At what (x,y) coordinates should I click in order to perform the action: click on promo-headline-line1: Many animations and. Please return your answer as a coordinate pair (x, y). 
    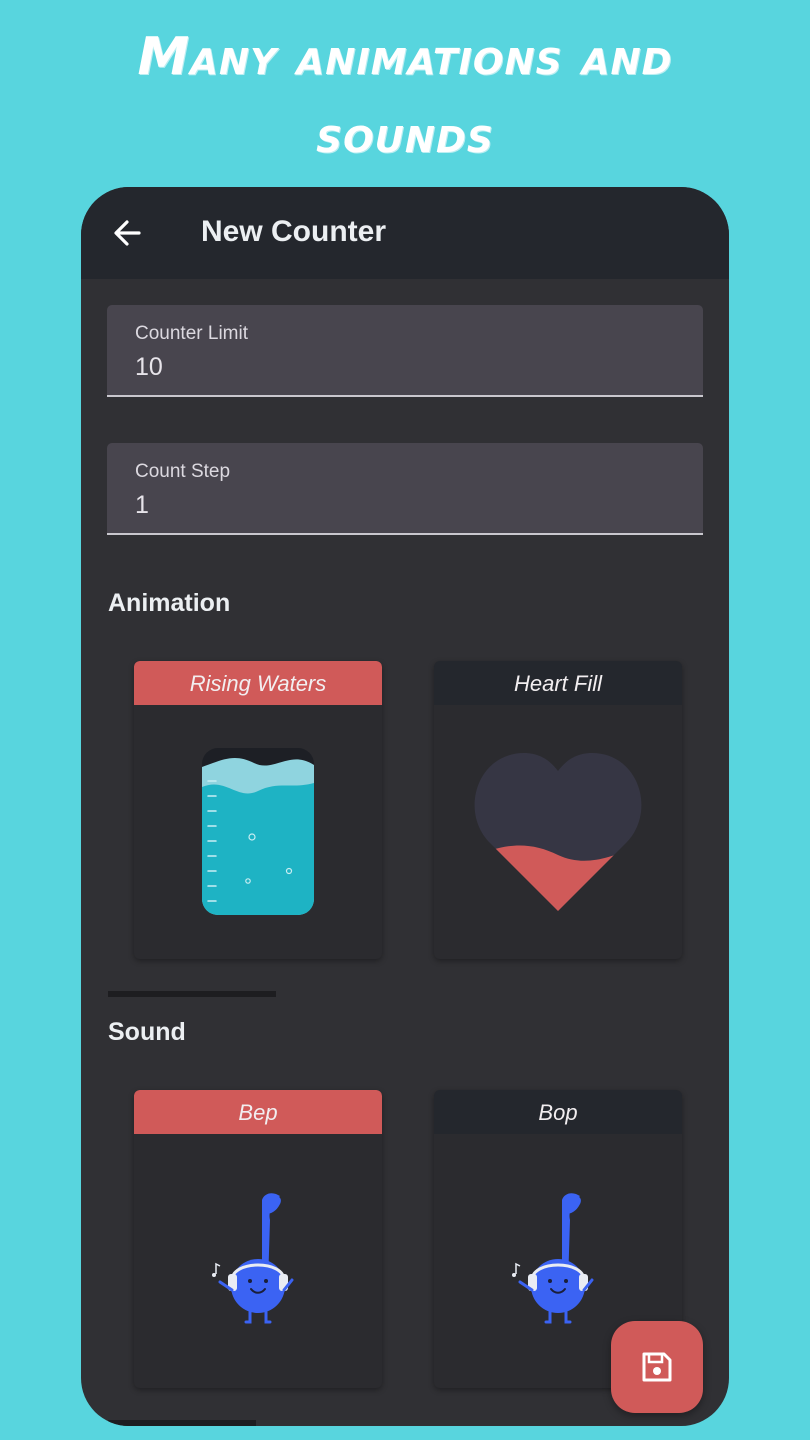
    Looking at the image, I should click on (405, 57).